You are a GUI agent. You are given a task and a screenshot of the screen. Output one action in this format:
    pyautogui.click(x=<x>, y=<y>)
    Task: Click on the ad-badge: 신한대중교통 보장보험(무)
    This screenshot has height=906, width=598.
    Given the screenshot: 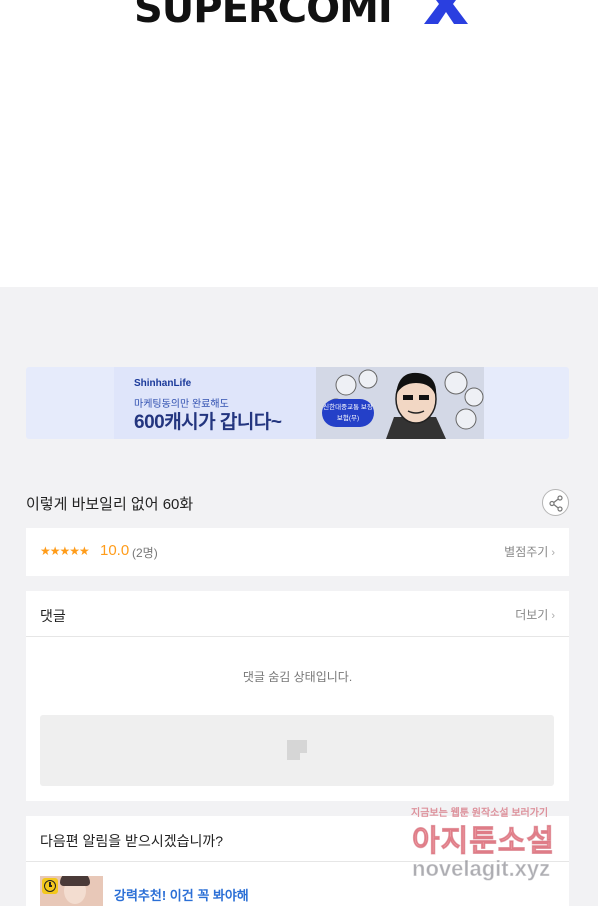 What is the action you would take?
    pyautogui.click(x=348, y=413)
    